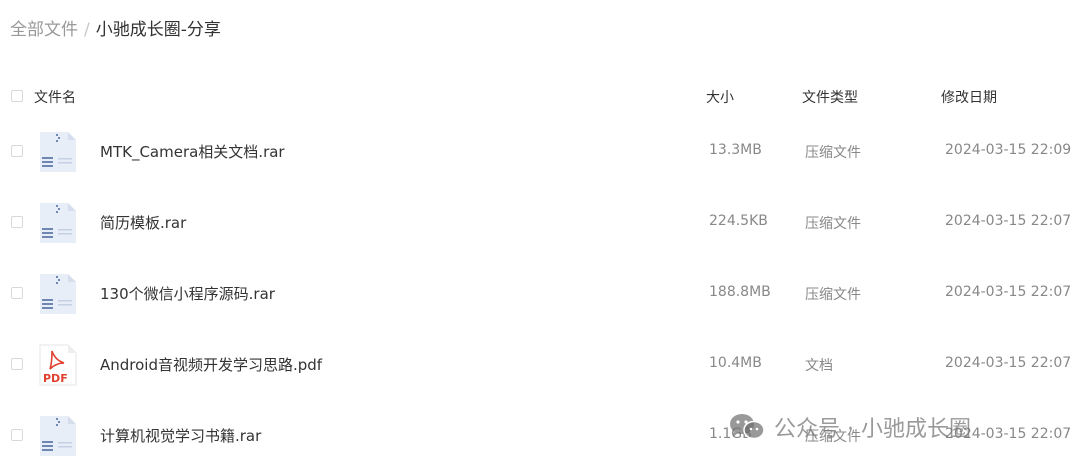 The width and height of the screenshot is (1080, 469). What do you see at coordinates (211, 364) in the screenshot?
I see `file-name: Android音视频开发学习思路.pdf` at bounding box center [211, 364].